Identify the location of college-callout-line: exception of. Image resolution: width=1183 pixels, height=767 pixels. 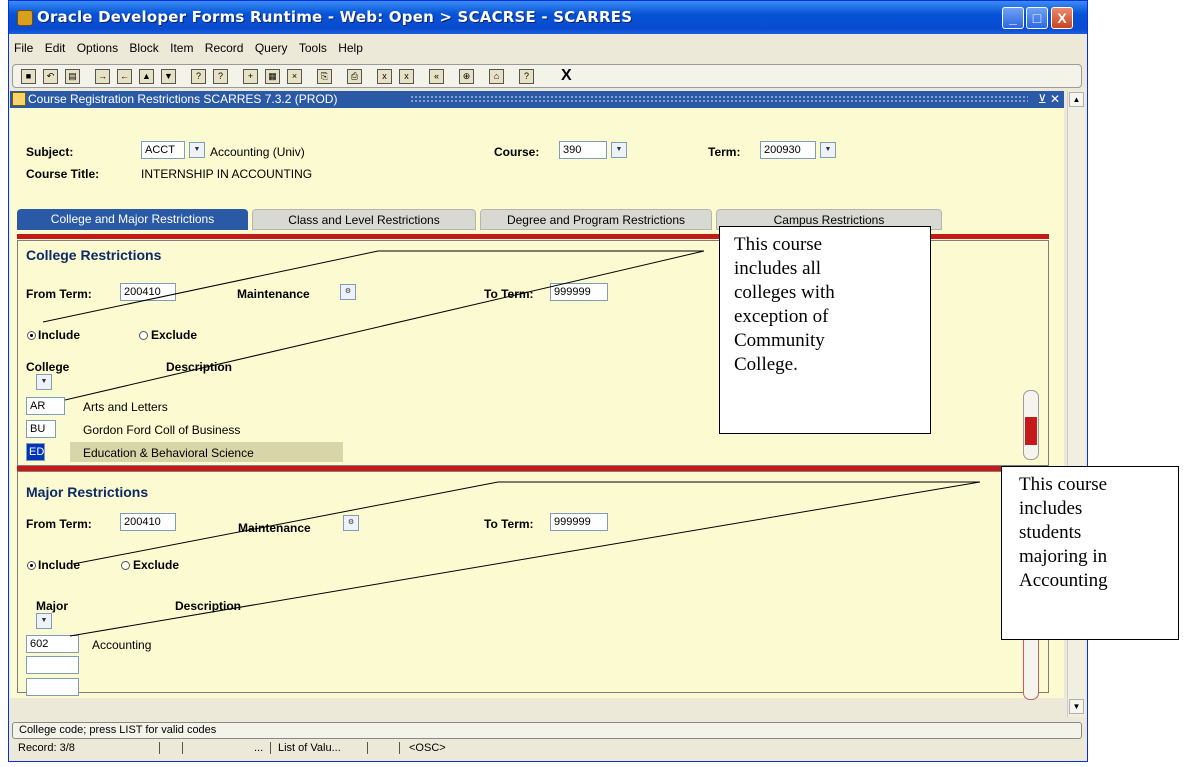
(781, 316).